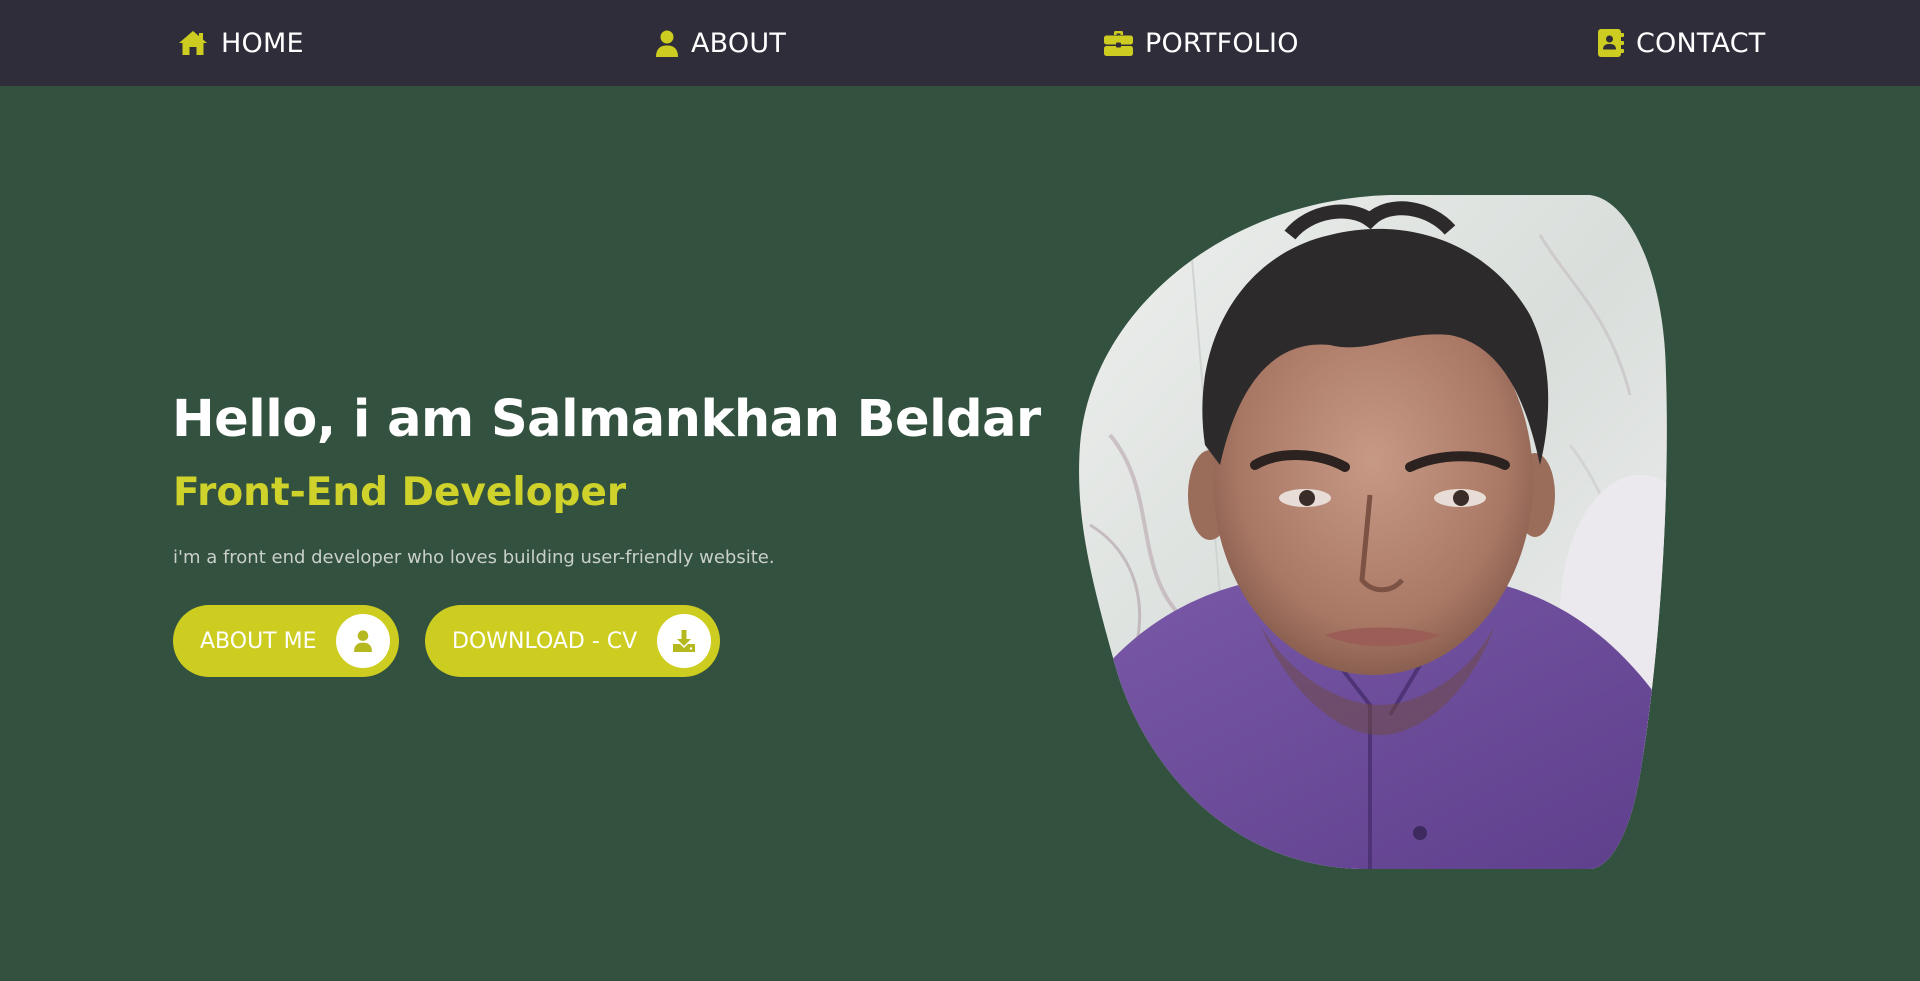  Describe the element at coordinates (1222, 43) in the screenshot. I see `nav-item-label: PORTFOLIO` at that location.